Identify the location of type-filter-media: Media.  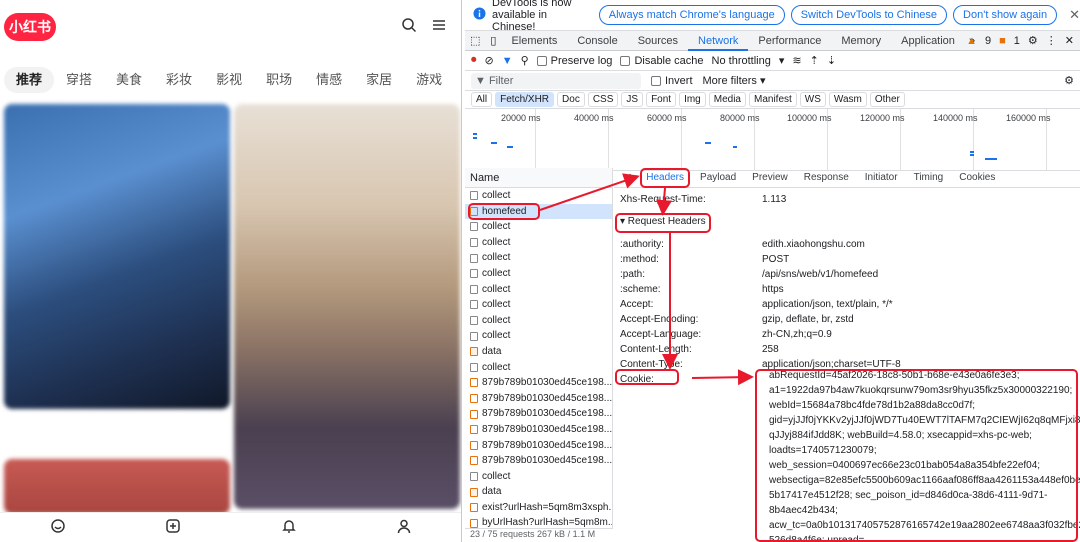
(727, 99).